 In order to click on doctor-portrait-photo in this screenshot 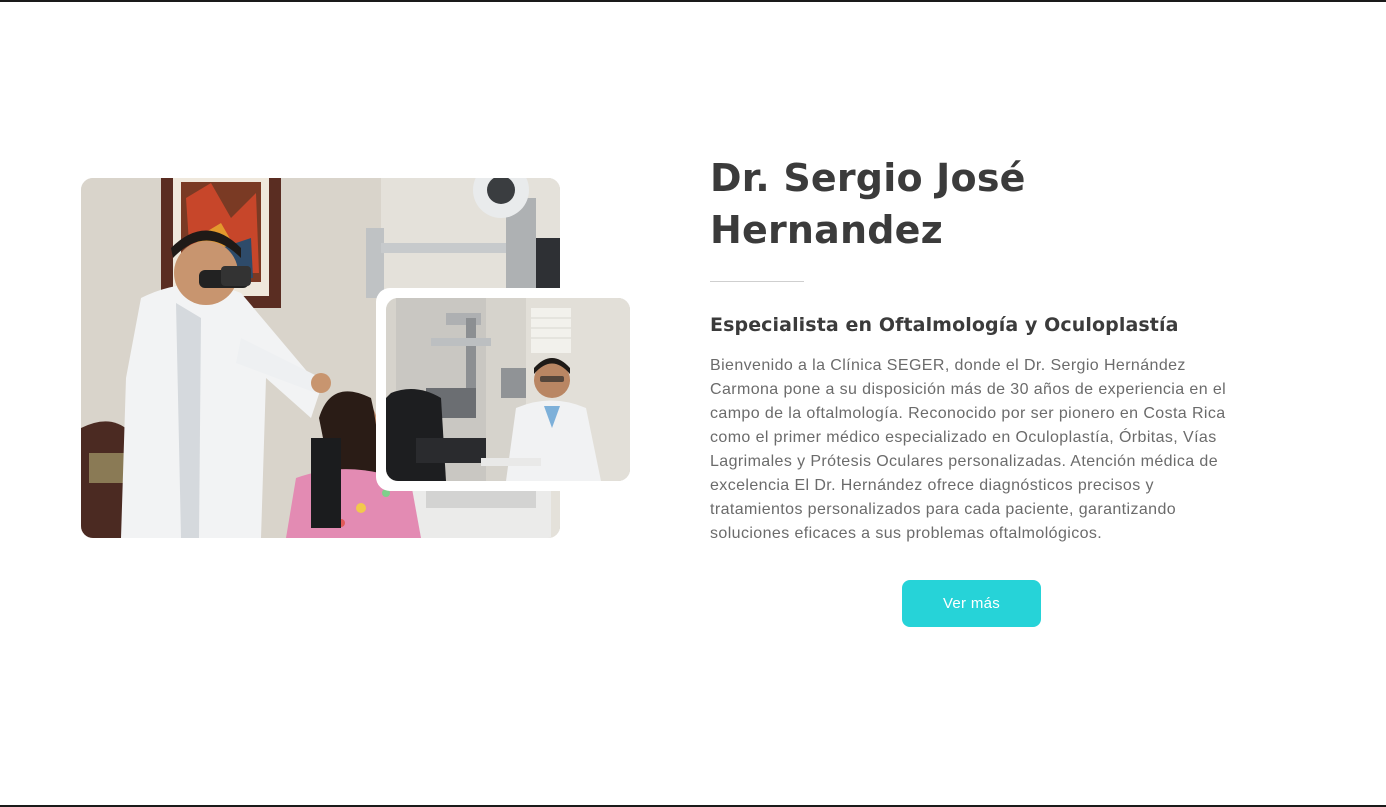, I will do `click(508, 389)`.